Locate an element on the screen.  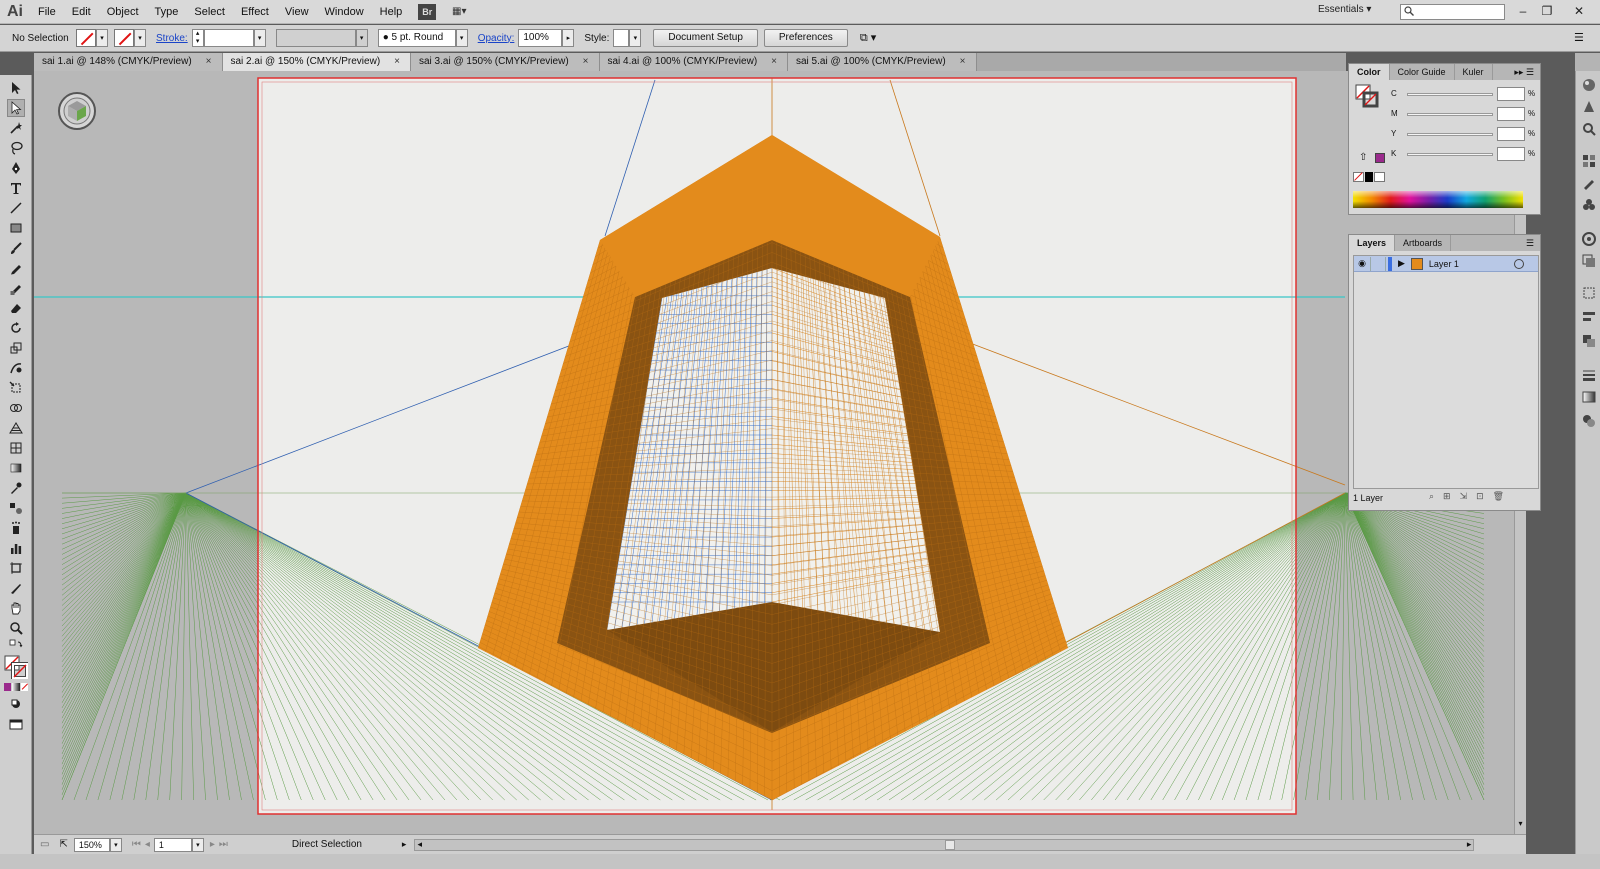
gamut-color-swatch is located at coordinates (1380, 158).